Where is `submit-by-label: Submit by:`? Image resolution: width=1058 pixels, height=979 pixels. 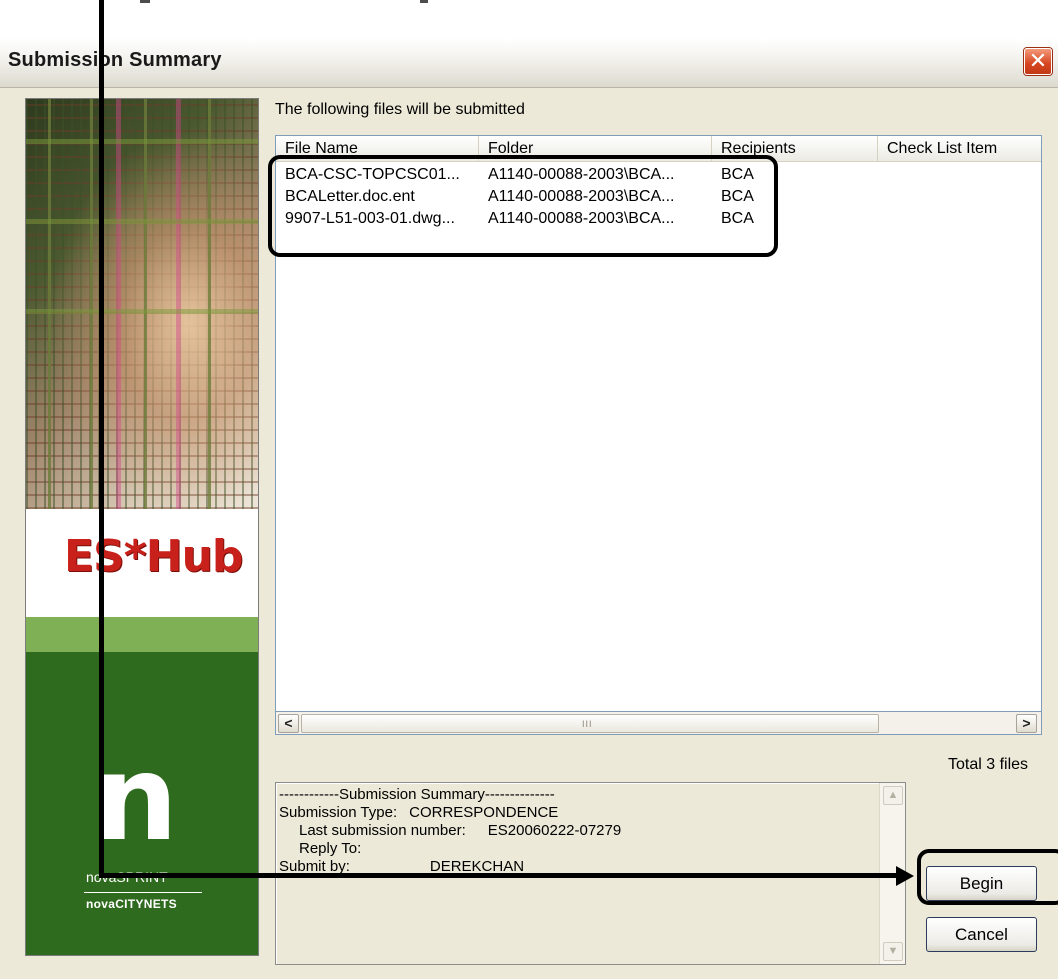
submit-by-label: Submit by: is located at coordinates (314, 866).